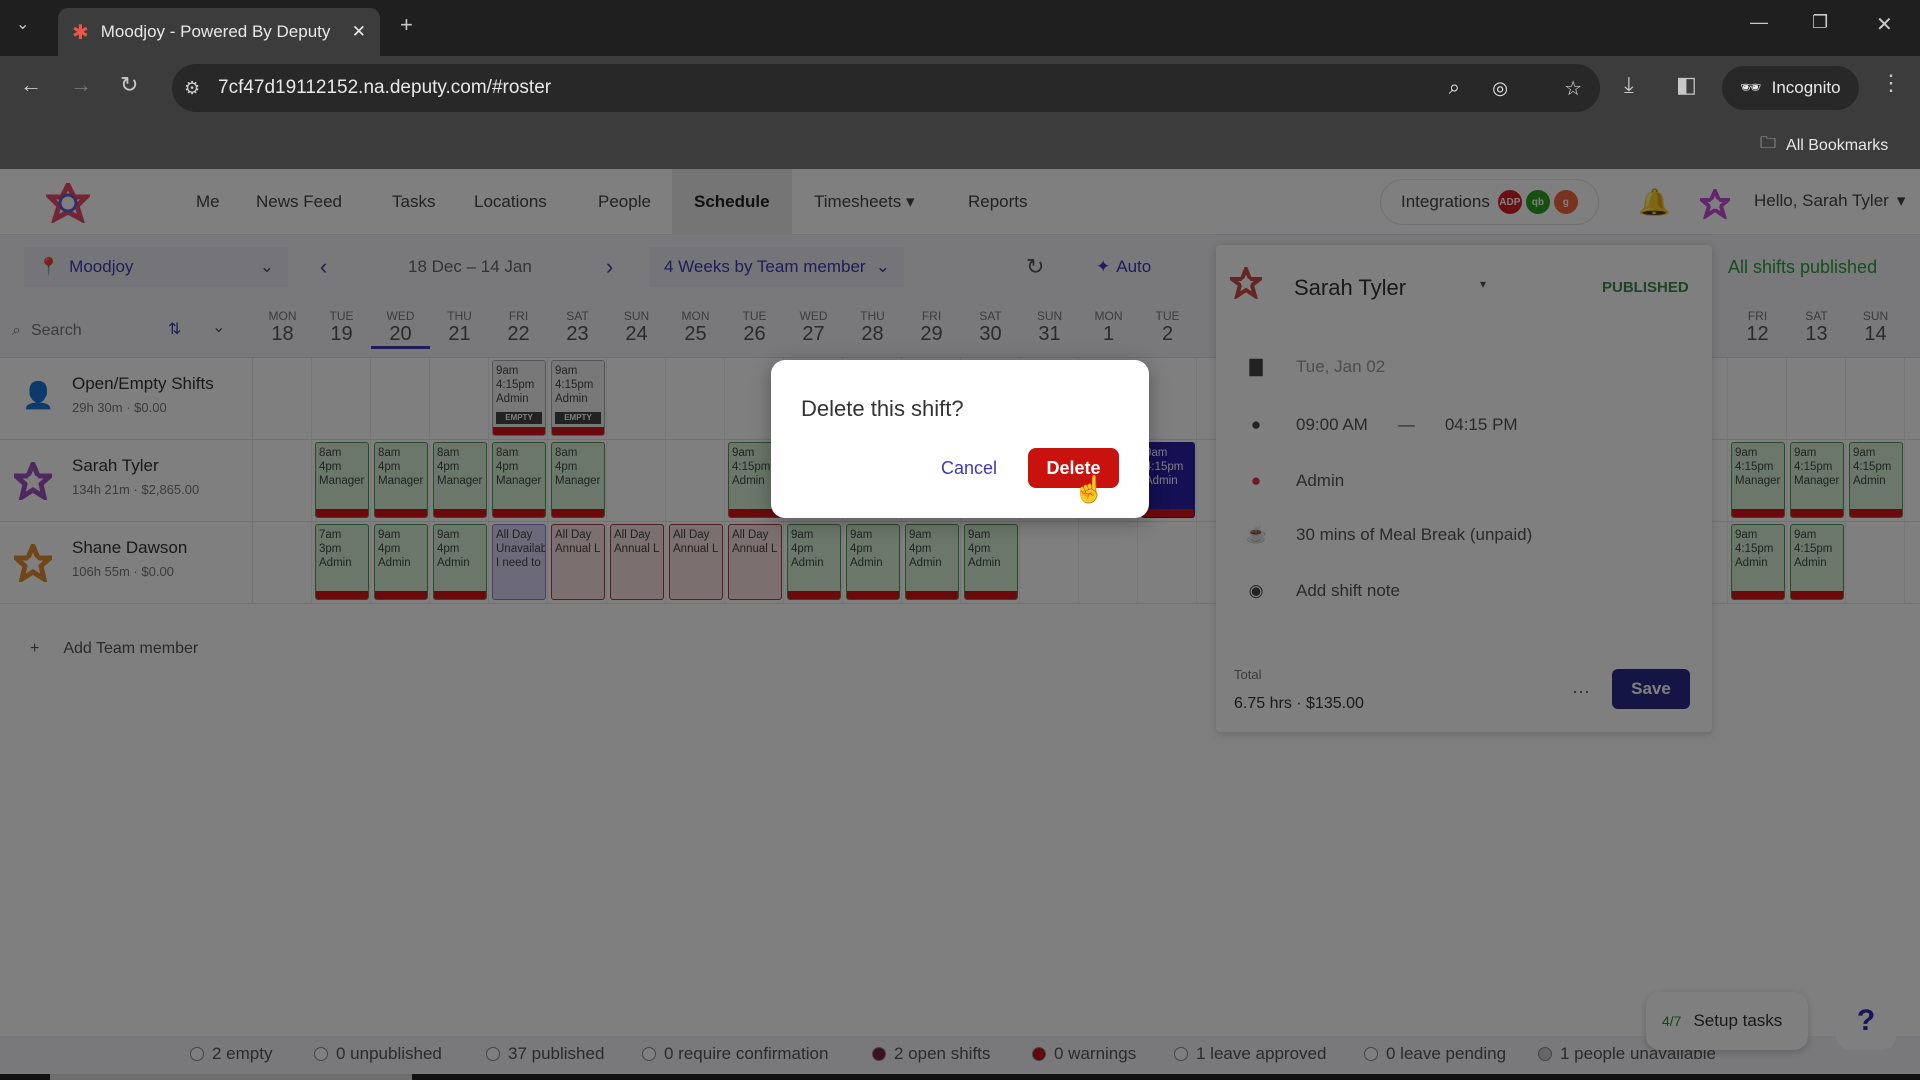 This screenshot has width=1920, height=1080. I want to click on new-tab-icon: +, so click(406, 25).